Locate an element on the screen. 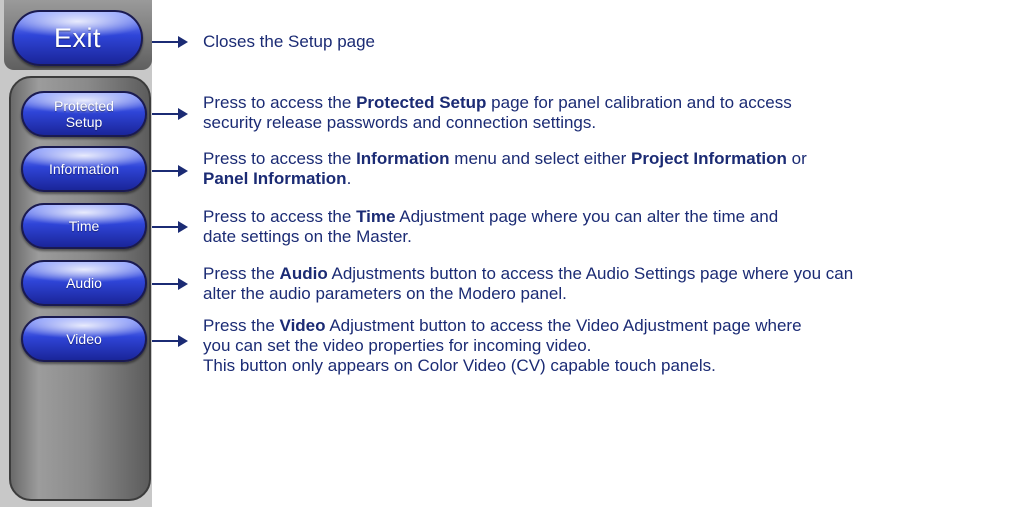  information-description-bold-2: Project Information is located at coordinates (709, 158).